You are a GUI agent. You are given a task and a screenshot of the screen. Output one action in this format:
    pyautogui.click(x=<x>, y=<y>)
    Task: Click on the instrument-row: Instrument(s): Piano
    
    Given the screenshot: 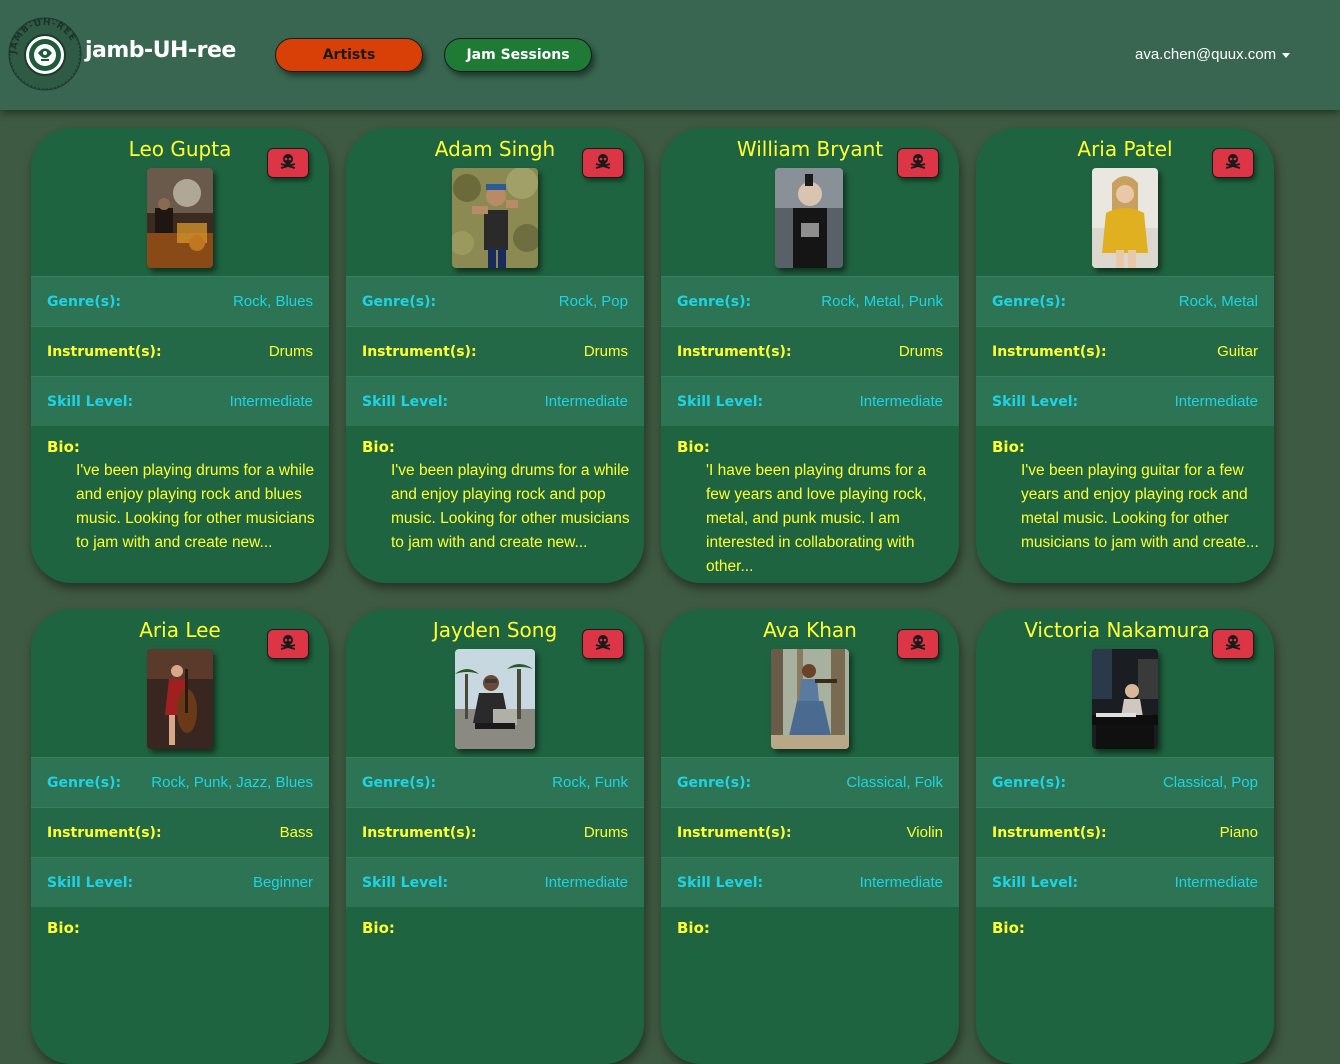 What is the action you would take?
    pyautogui.click(x=1125, y=832)
    